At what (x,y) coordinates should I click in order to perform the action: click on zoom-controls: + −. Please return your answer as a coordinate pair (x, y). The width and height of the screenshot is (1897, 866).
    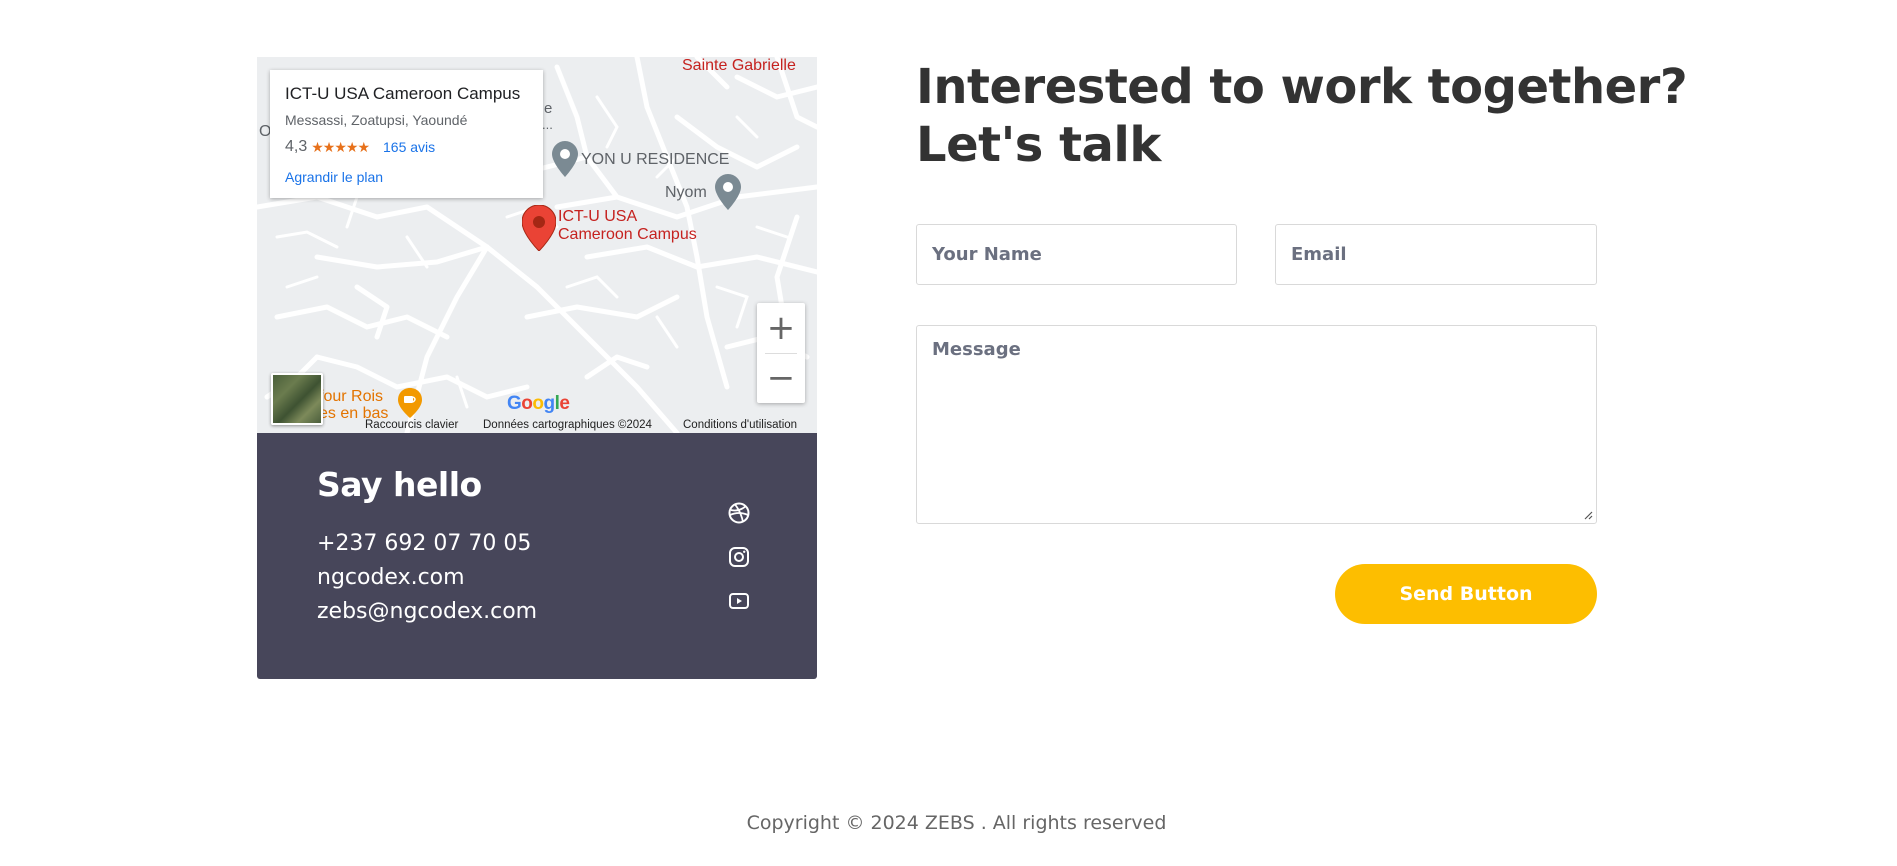
    Looking at the image, I should click on (781, 353).